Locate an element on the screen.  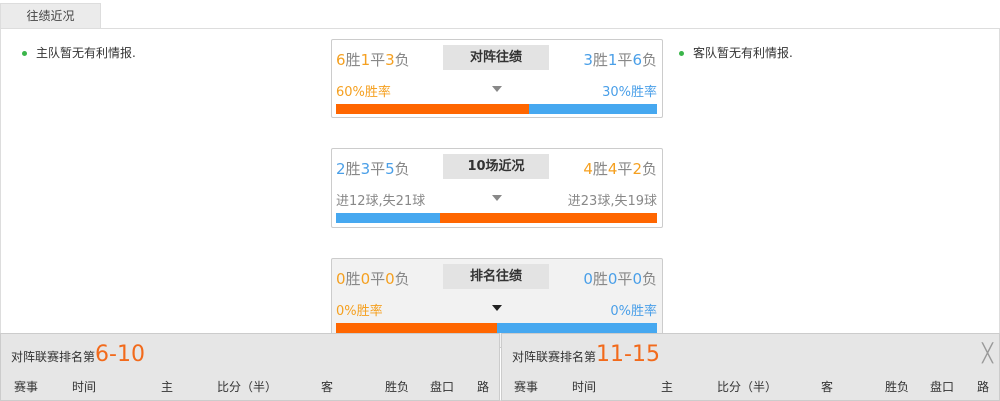
home-note-text: 主队暂无有利情报. is located at coordinates (86, 53).